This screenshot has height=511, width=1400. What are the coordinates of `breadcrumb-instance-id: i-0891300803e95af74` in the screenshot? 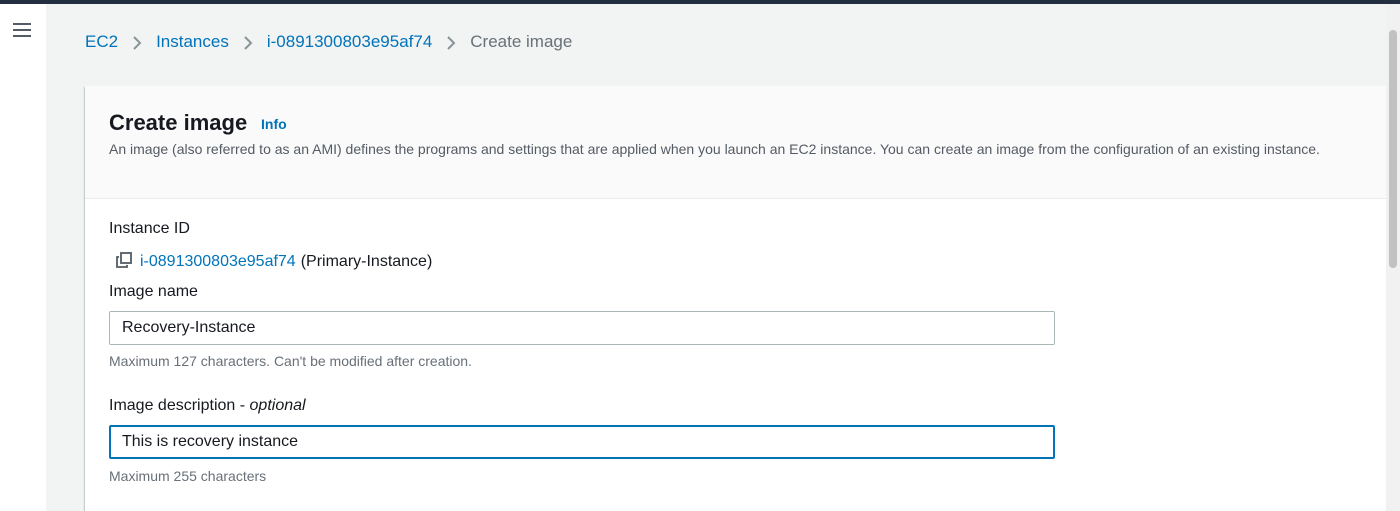 It's located at (349, 42).